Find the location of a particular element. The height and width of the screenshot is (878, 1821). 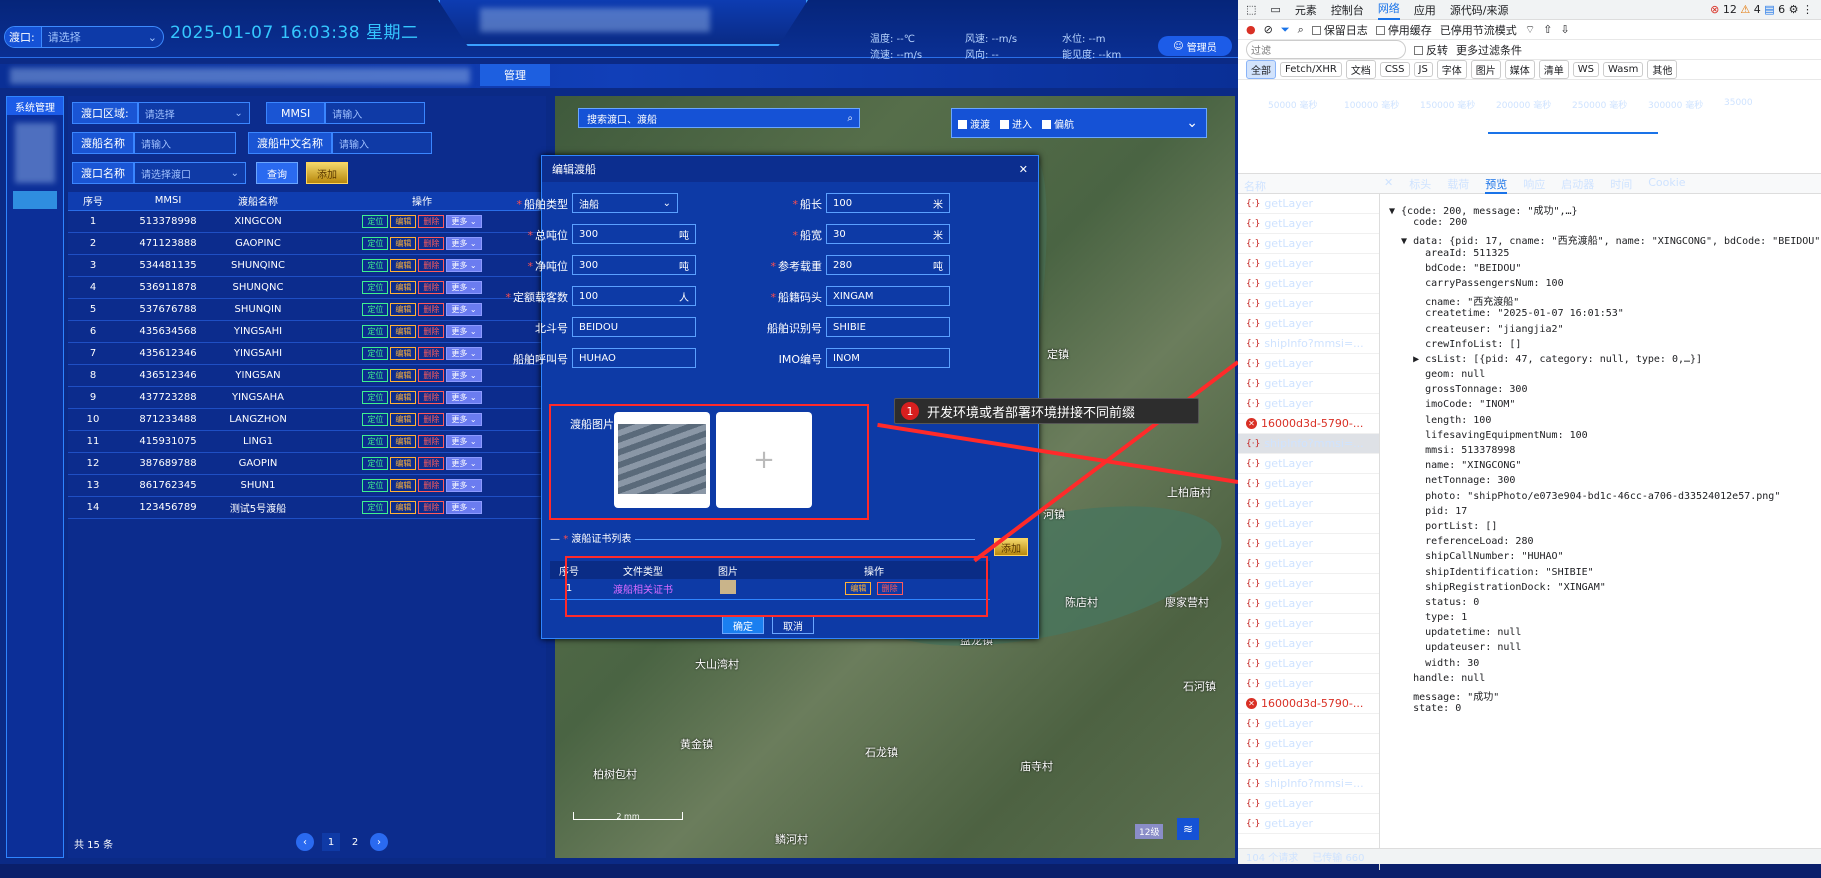

detail-tab: 载荷 is located at coordinates (1458, 185).